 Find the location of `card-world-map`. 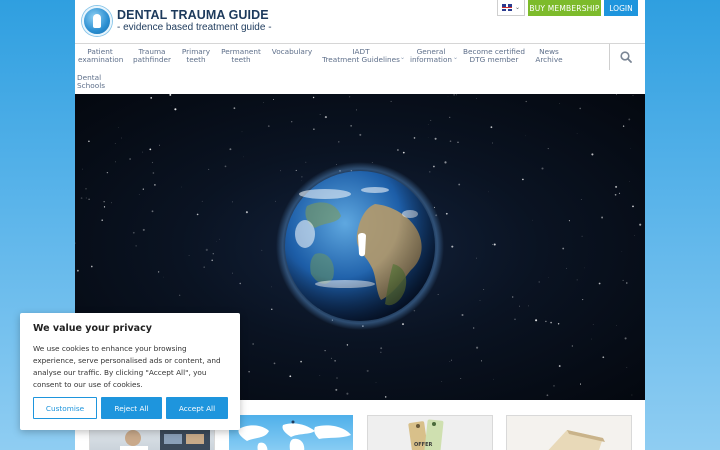

card-world-map is located at coordinates (291, 432).